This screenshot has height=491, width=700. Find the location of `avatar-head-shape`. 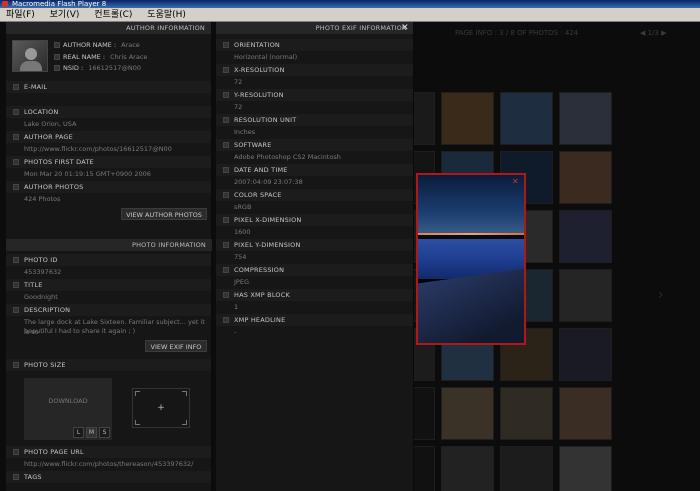

avatar-head-shape is located at coordinates (31, 54).